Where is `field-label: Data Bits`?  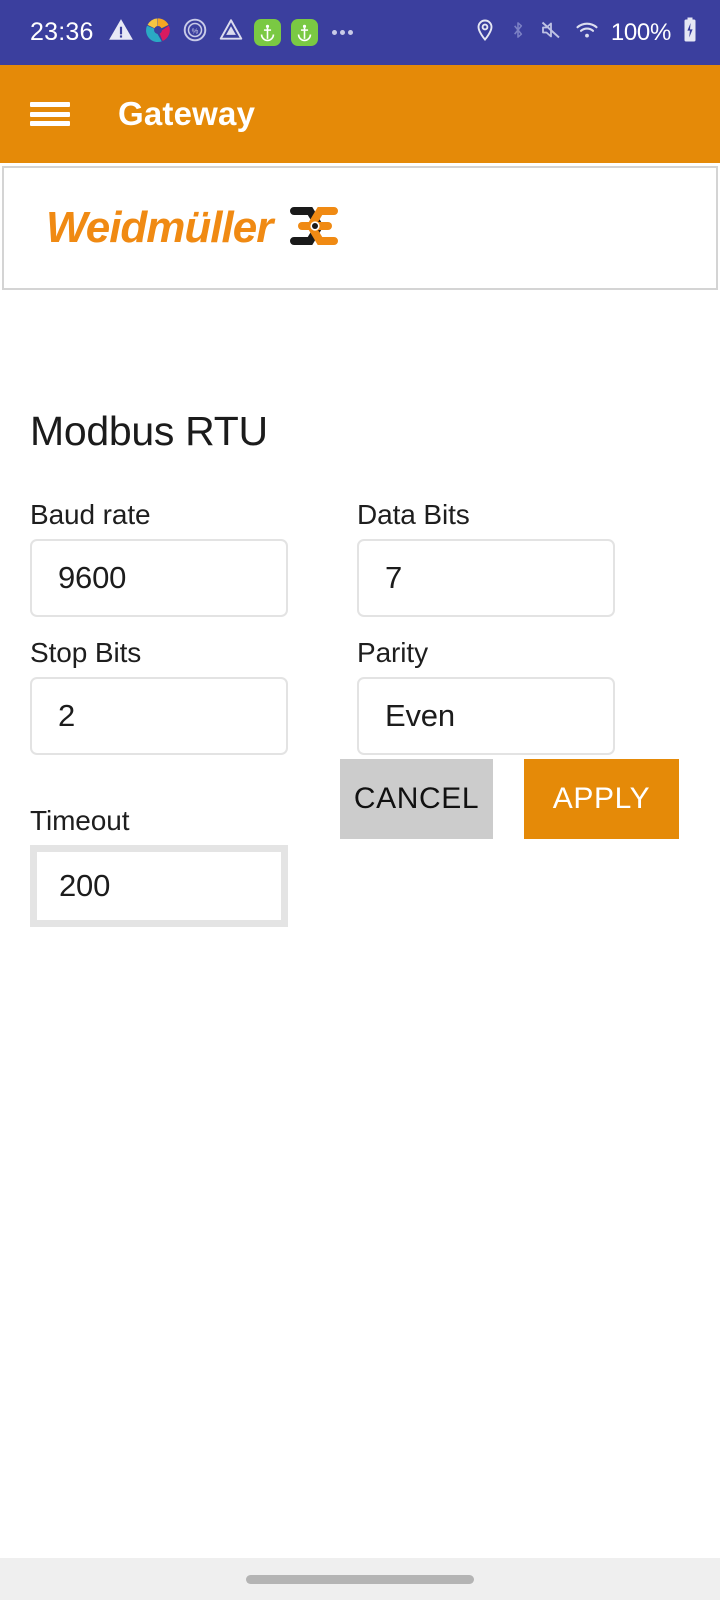
field-label: Data Bits is located at coordinates (413, 514).